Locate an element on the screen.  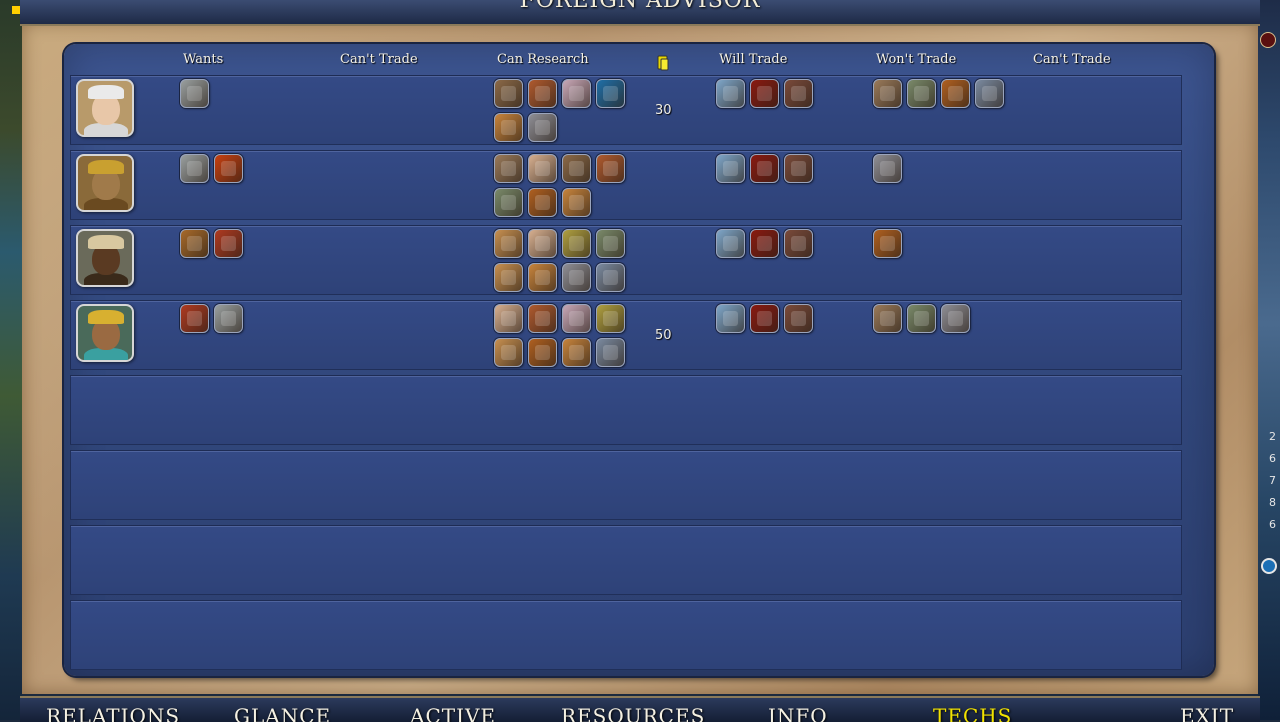
nav-techs-button: TECHS is located at coordinates (972, 713).